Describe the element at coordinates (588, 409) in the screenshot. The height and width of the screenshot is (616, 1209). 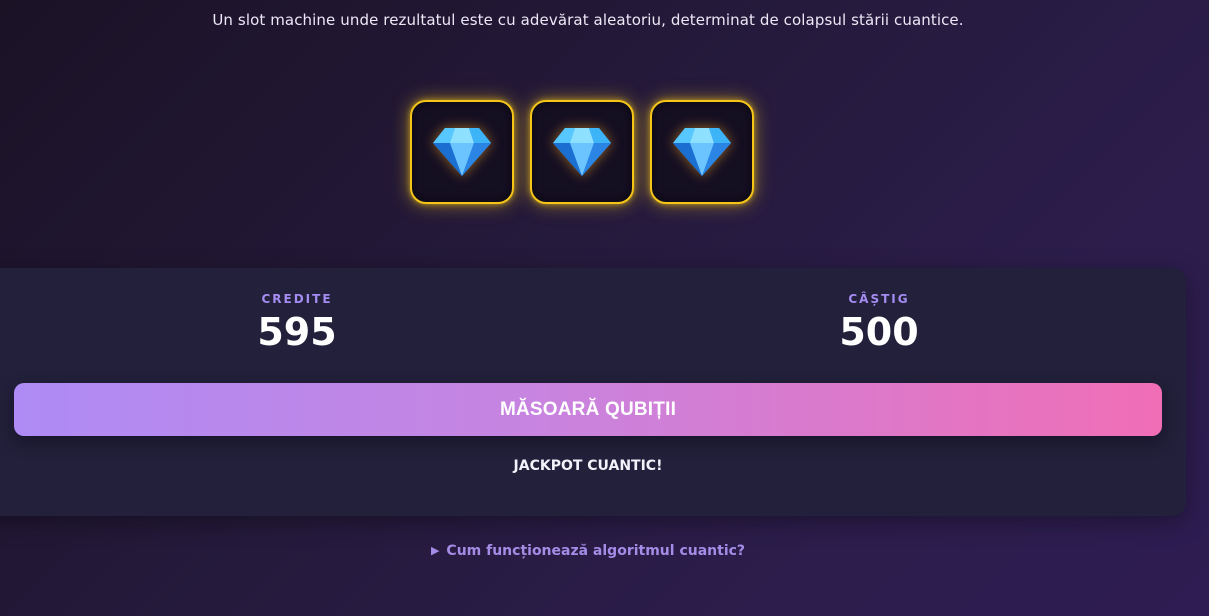
I see `measure-qubits-button: MĂSOARĂ QUBIȚII` at that location.